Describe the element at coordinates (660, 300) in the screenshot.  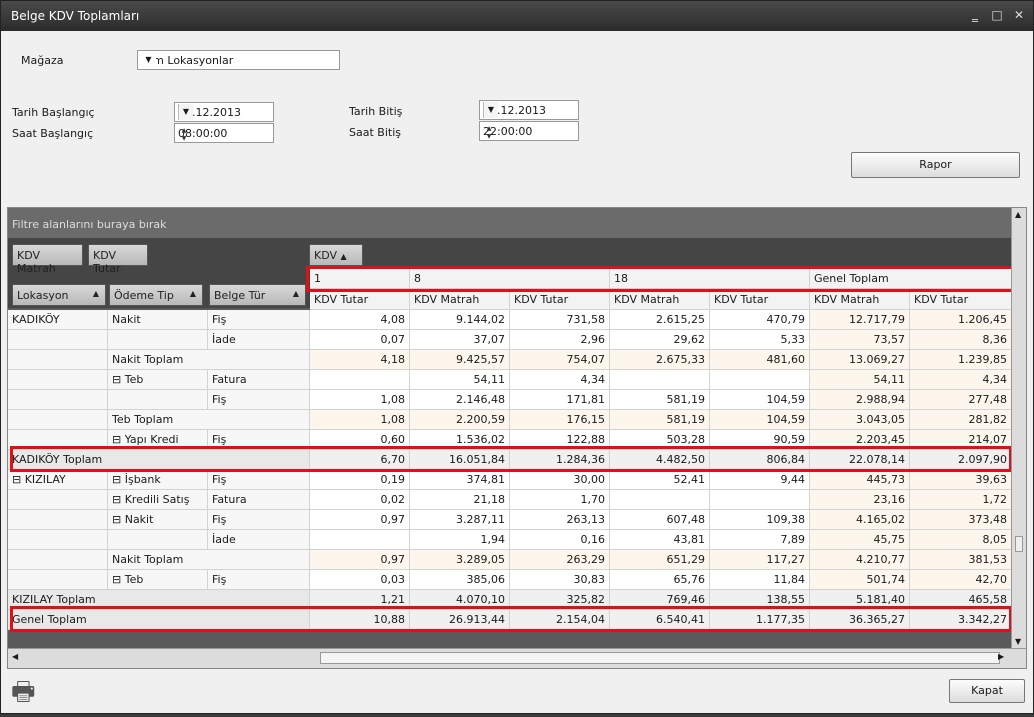
I see `measure-header: KDV Matrah` at that location.